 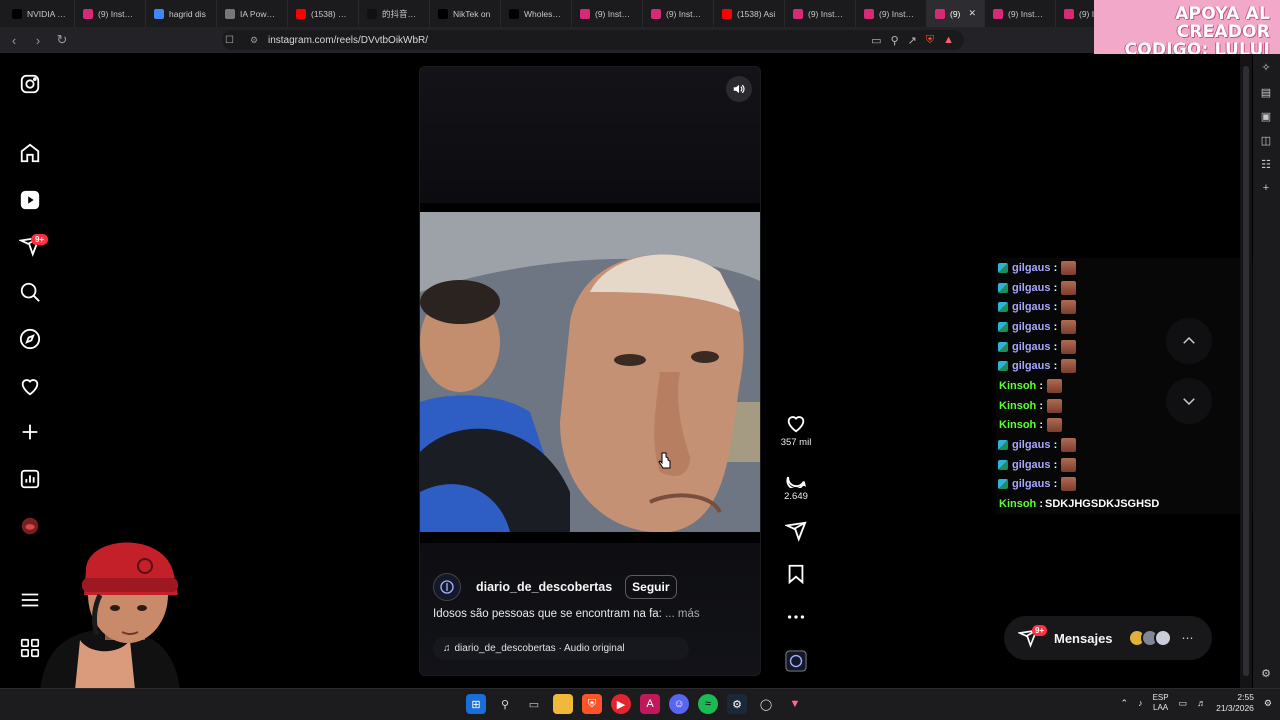 I want to click on settings-gear-icon: ⚙, so click(x=1266, y=673).